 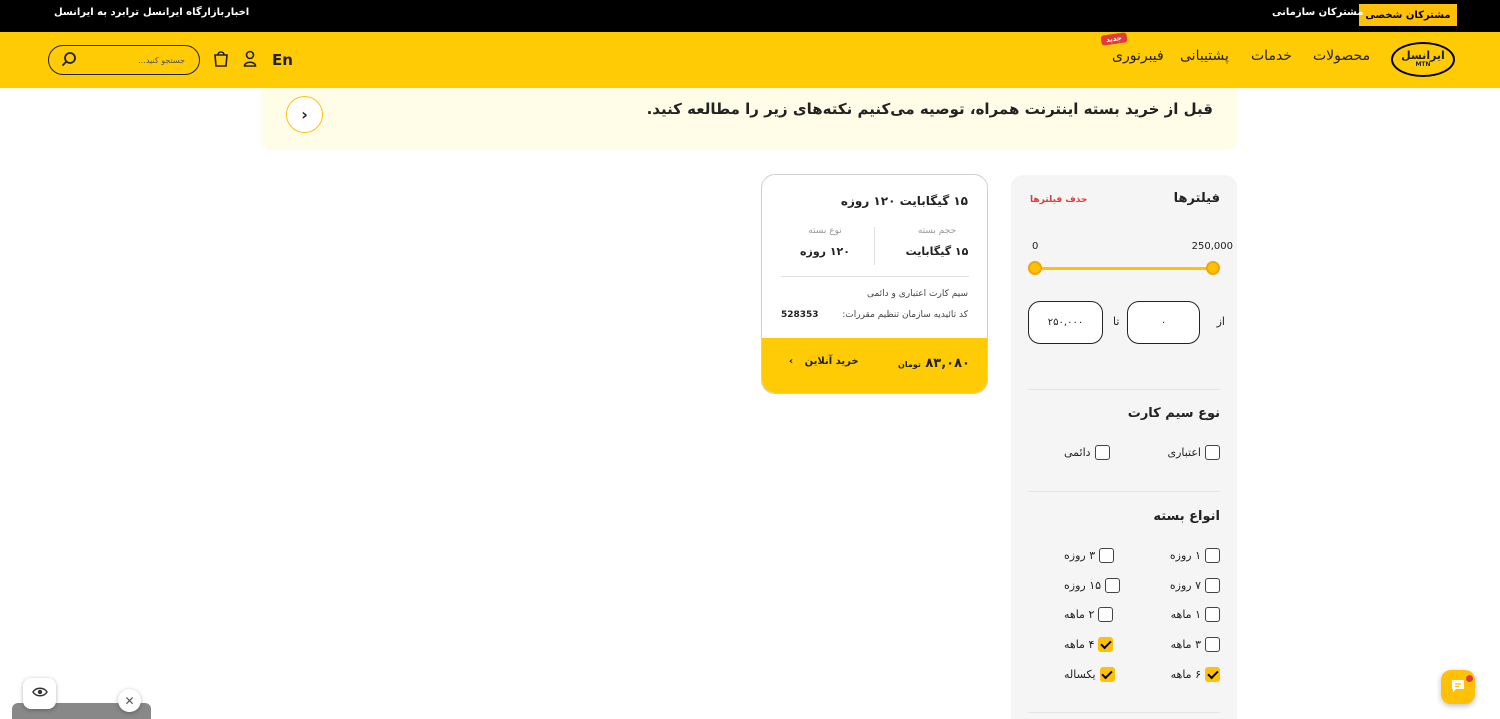 I want to click on option-label: ۷ روزه, so click(x=1185, y=585).